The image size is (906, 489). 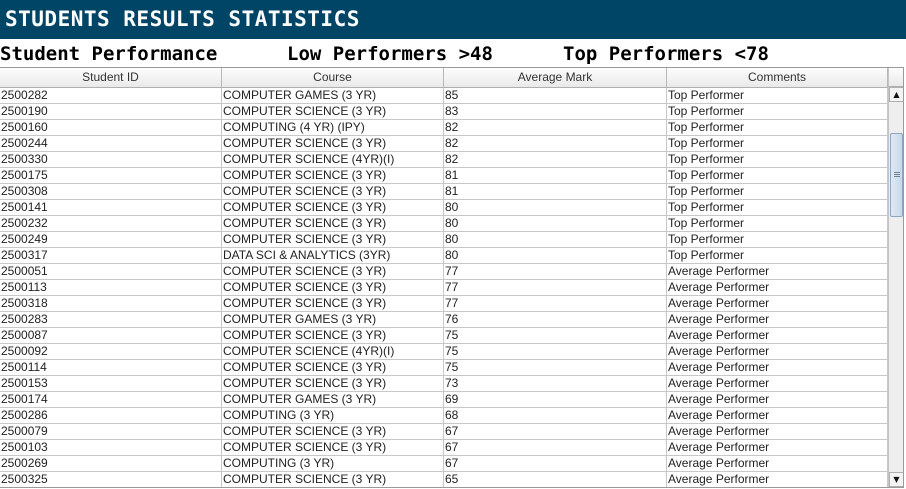 What do you see at coordinates (333, 127) in the screenshot?
I see `cell-course: COMPUTING (4 YR) (IPY)` at bounding box center [333, 127].